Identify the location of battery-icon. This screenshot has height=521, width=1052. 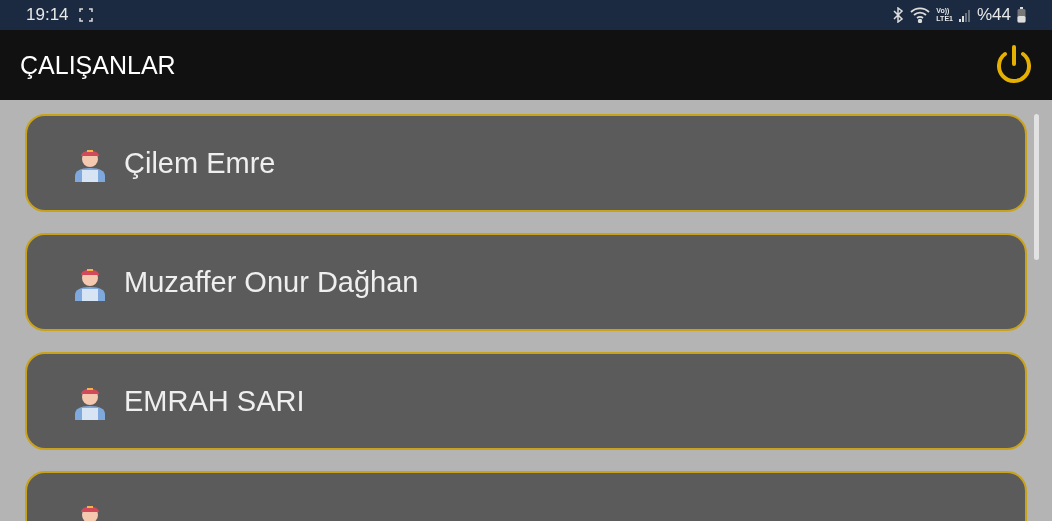
(1021, 15).